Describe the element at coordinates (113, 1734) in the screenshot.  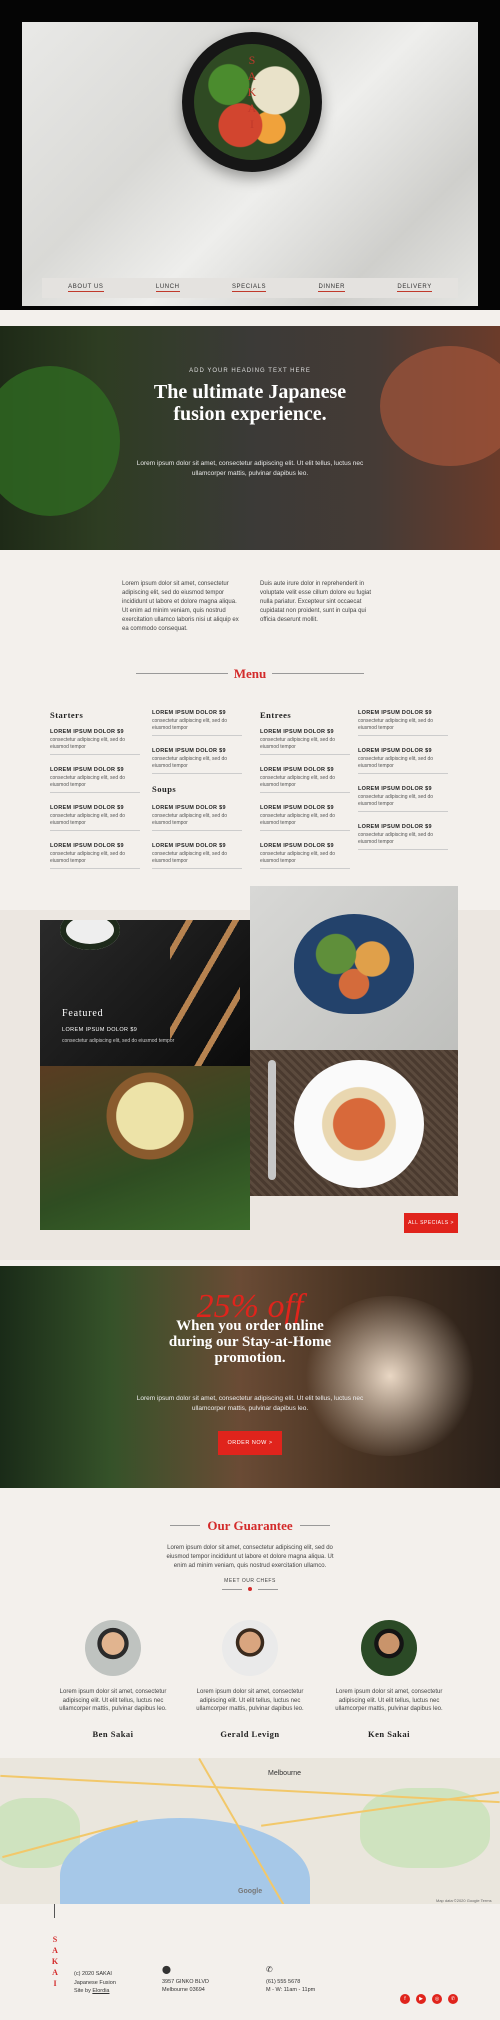
I see `chef-name: Ben Sakai` at that location.